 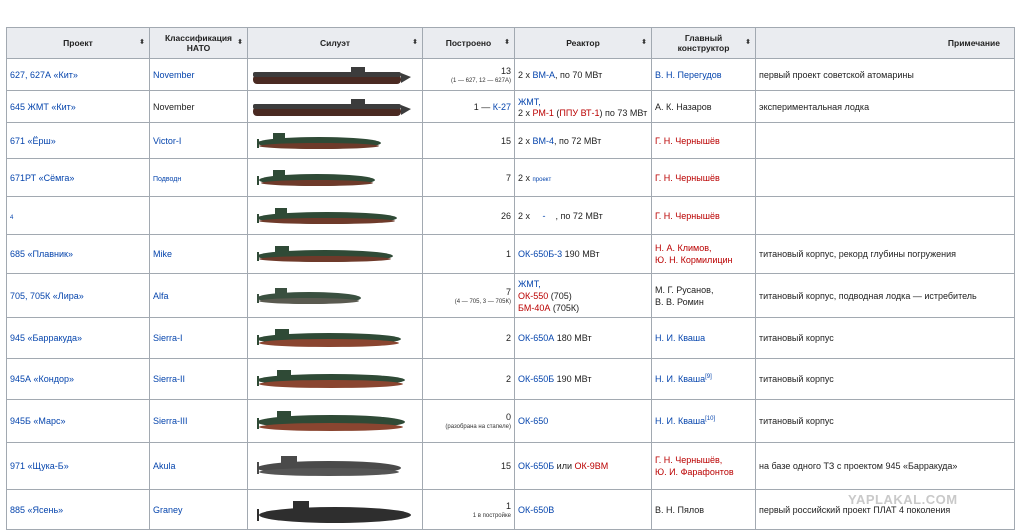 I want to click on project-label: 705, 705К «Лира», so click(x=47, y=296).